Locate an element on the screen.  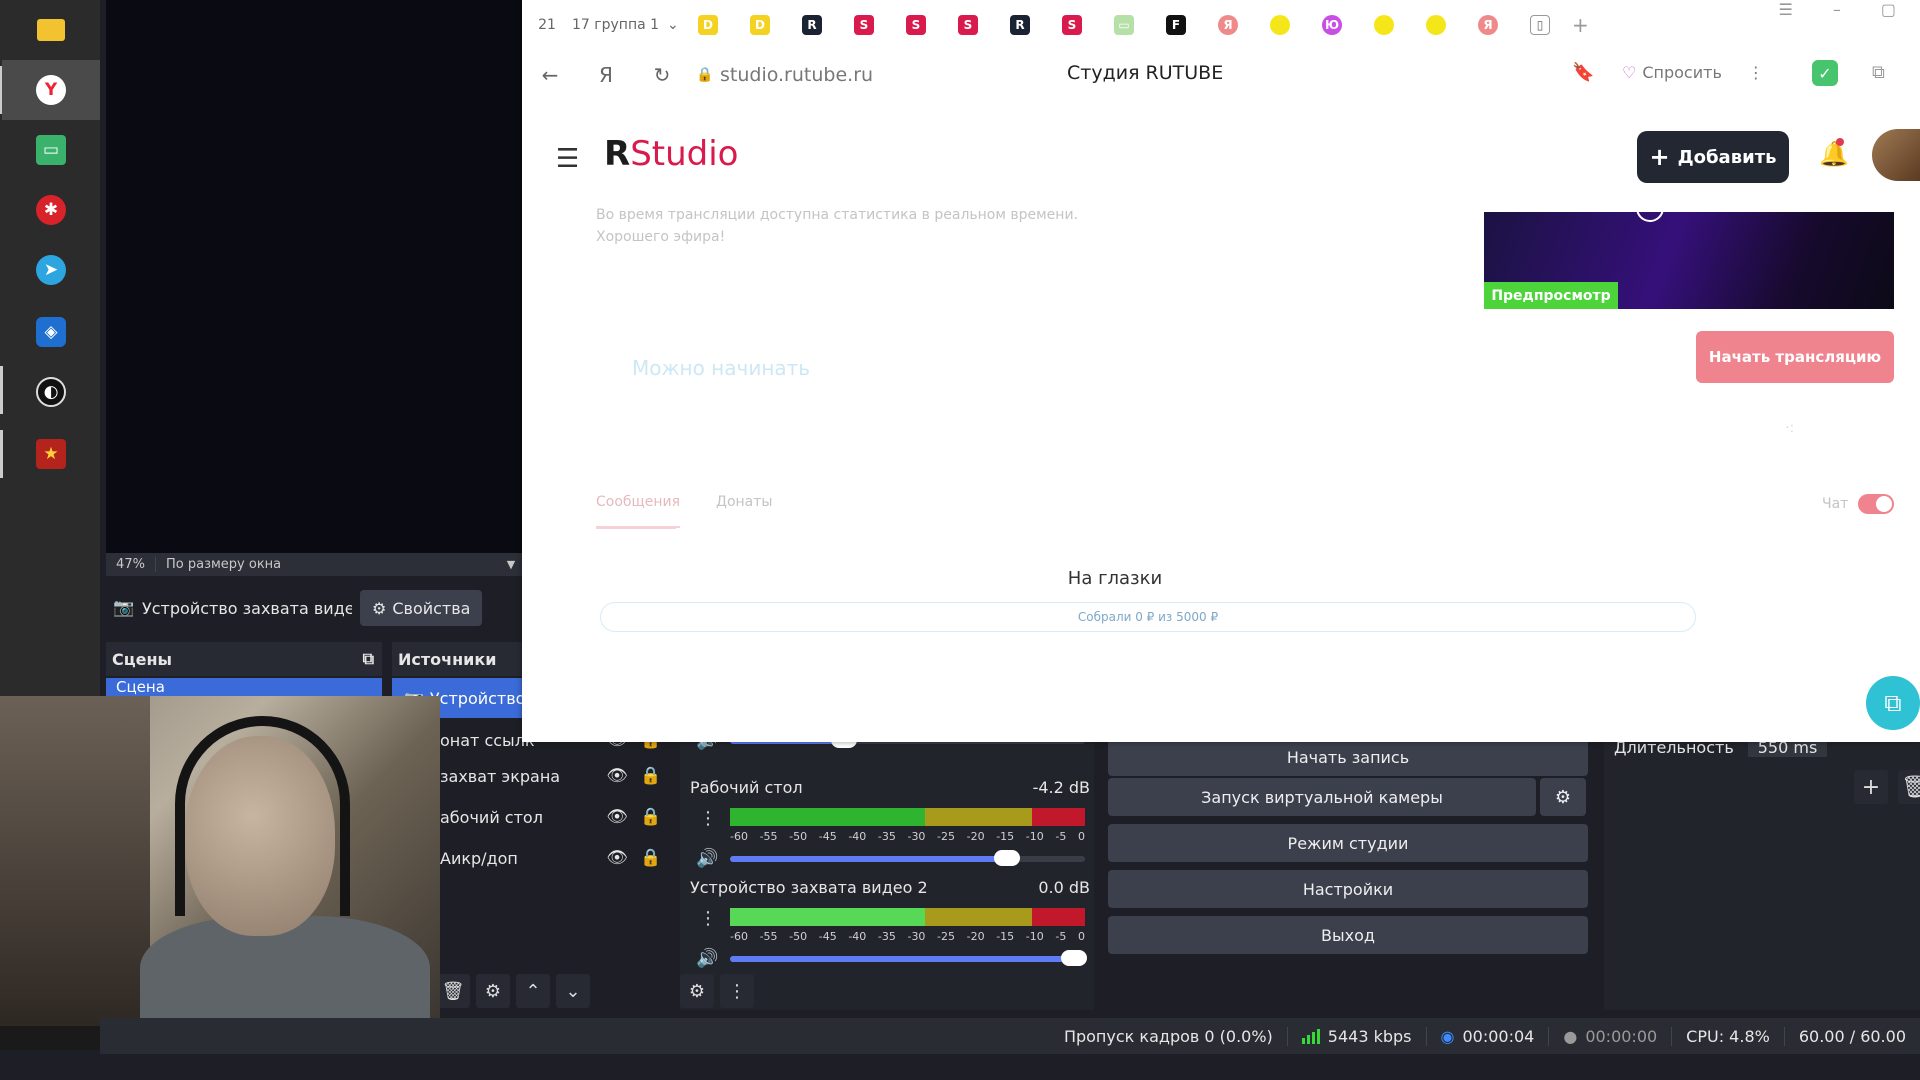
source-row: захват экрана 👁 🔒 is located at coordinates (555, 776).